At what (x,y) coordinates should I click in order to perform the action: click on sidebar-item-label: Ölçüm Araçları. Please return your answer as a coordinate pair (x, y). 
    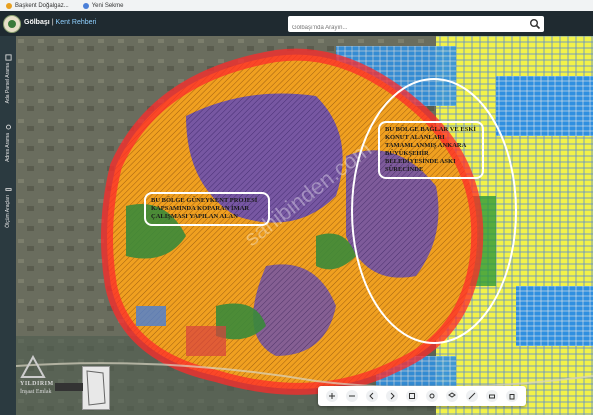
    Looking at the image, I should click on (8, 211).